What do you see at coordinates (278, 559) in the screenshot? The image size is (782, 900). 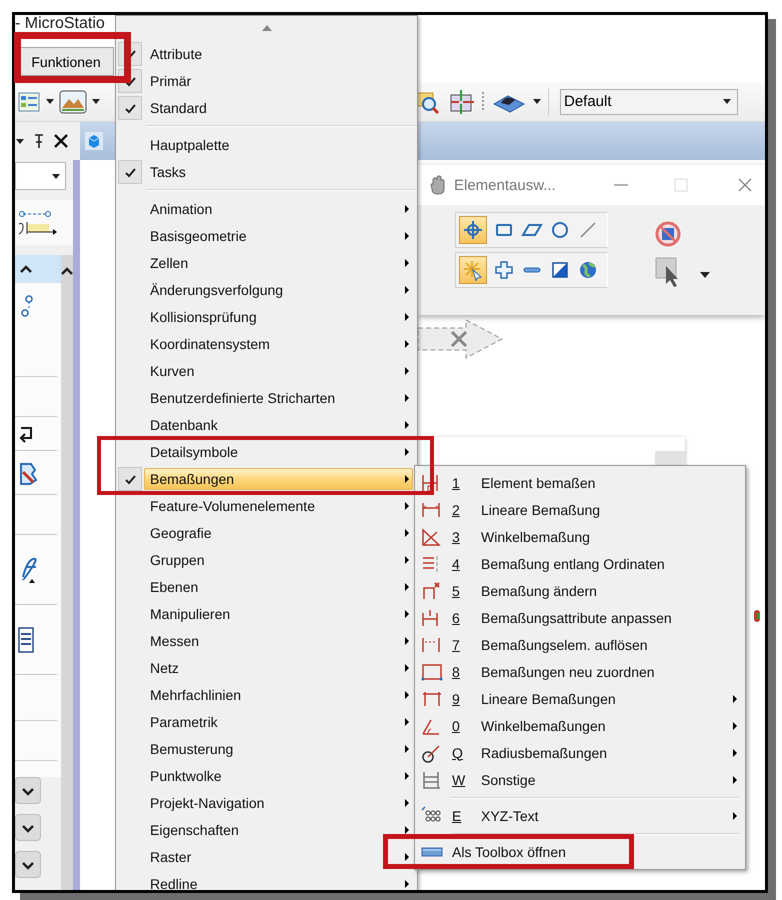 I see `menu-item: Gruppen` at bounding box center [278, 559].